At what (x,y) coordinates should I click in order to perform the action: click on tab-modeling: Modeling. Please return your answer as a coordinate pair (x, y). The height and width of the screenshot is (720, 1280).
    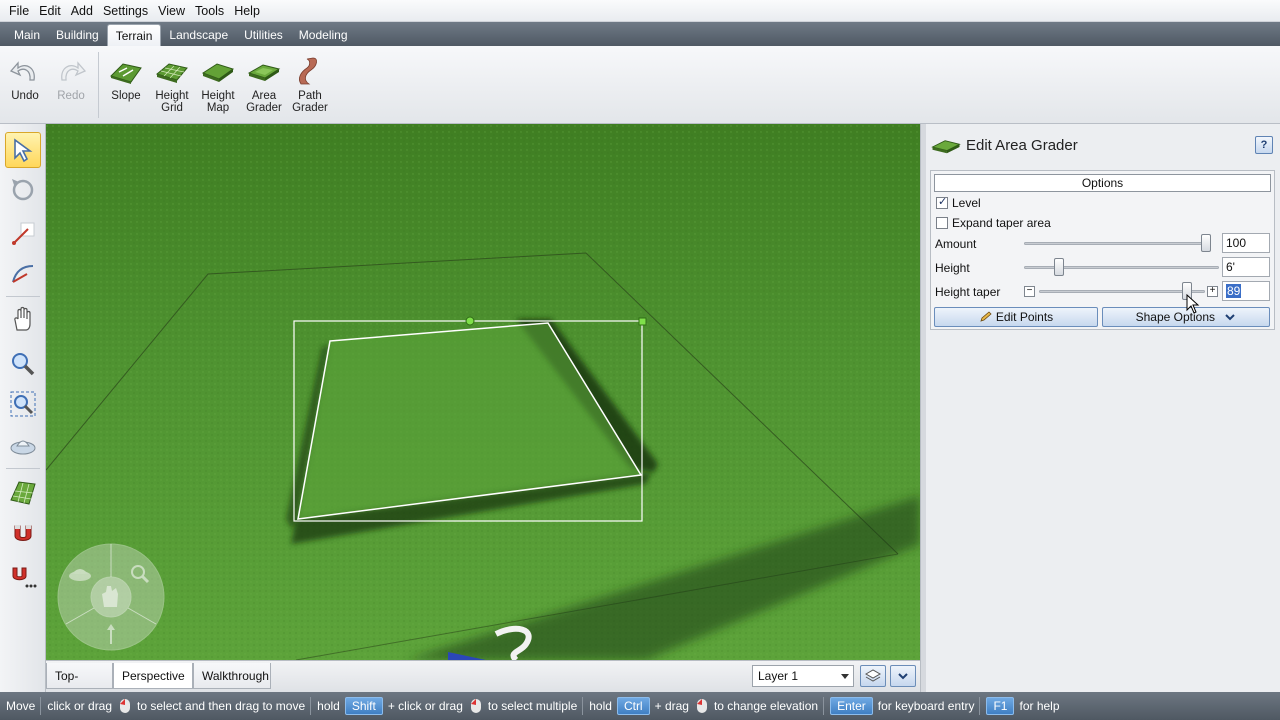
    Looking at the image, I should click on (323, 35).